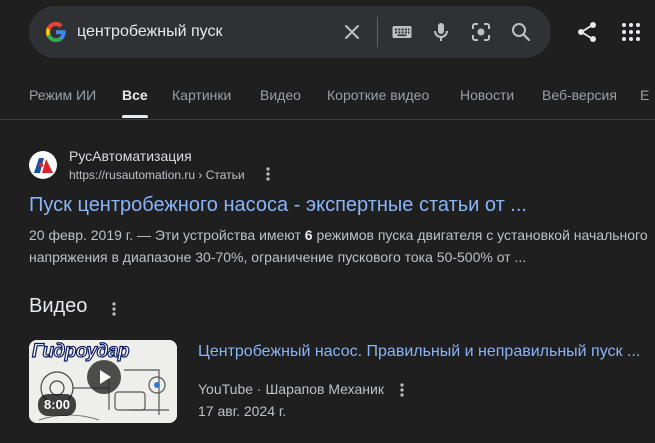  What do you see at coordinates (291, 389) in the screenshot?
I see `video-source: YouTube · Шарапов Механик` at bounding box center [291, 389].